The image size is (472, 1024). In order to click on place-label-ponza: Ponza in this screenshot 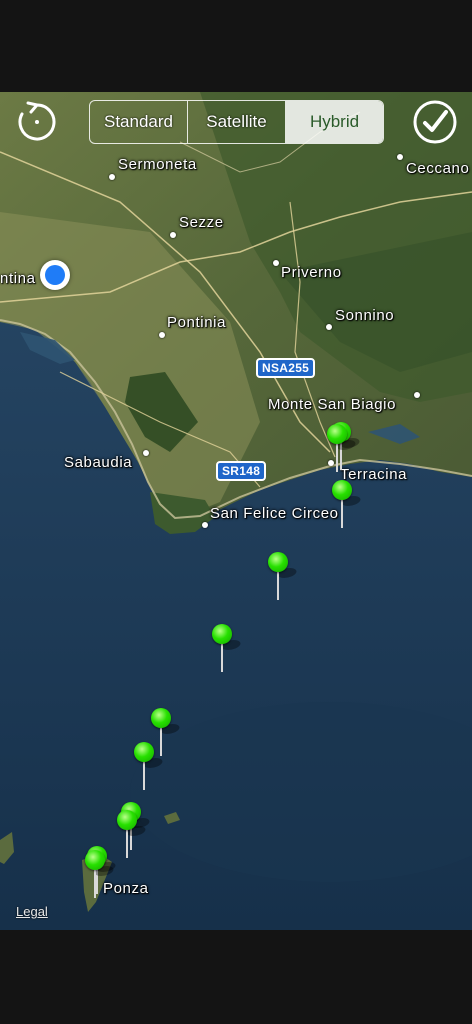, I will do `click(126, 888)`.